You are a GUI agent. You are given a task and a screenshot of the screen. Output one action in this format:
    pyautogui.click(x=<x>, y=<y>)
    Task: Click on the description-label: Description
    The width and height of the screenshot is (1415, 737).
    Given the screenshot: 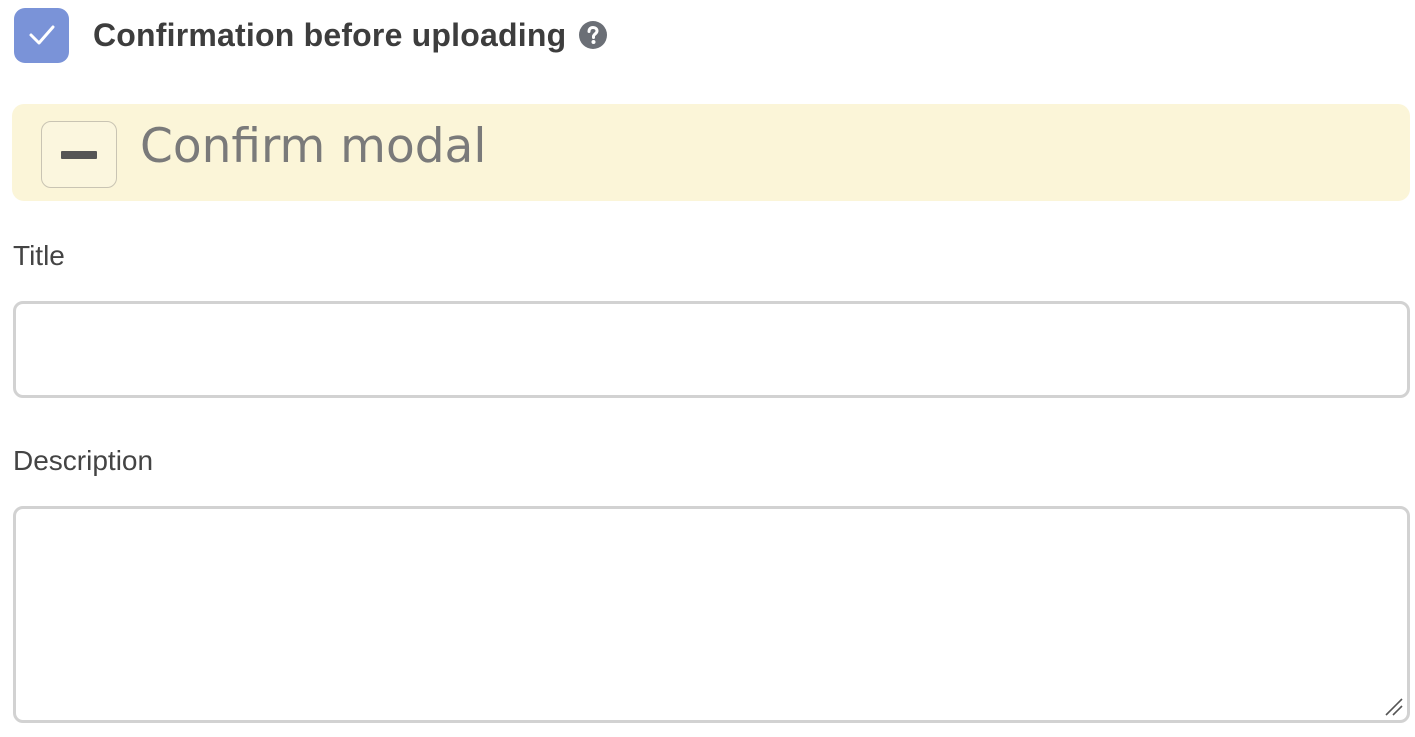 What is the action you would take?
    pyautogui.click(x=83, y=460)
    